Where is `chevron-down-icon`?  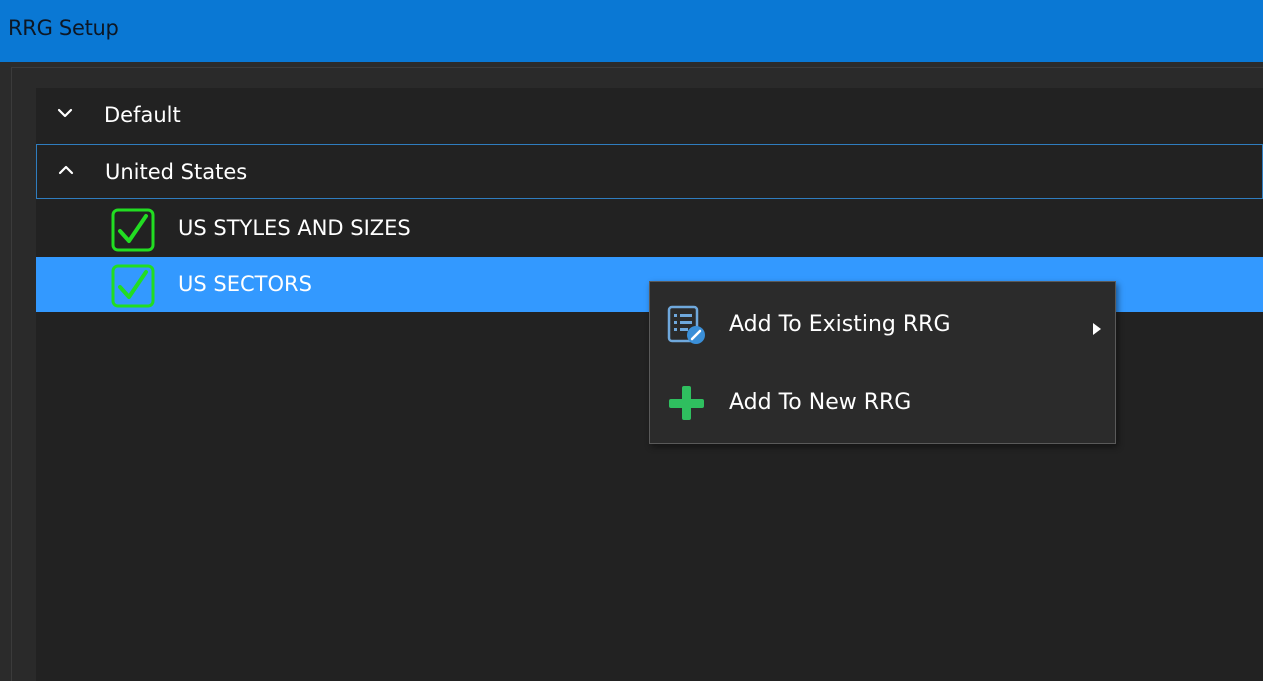
chevron-down-icon is located at coordinates (65, 113).